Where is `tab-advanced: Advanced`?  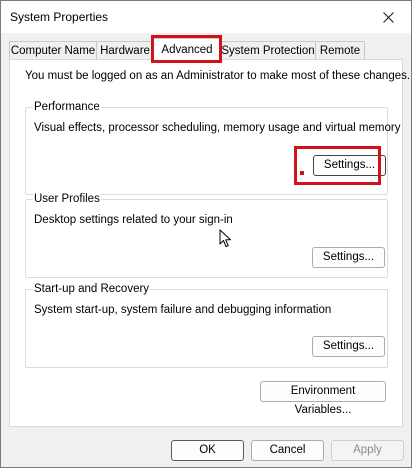
tab-advanced: Advanced is located at coordinates (187, 49).